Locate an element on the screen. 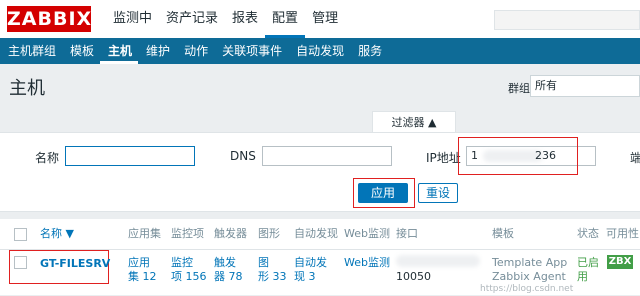 The height and width of the screenshot is (296, 640). discovery-link-line1: 自动发 is located at coordinates (310, 262).